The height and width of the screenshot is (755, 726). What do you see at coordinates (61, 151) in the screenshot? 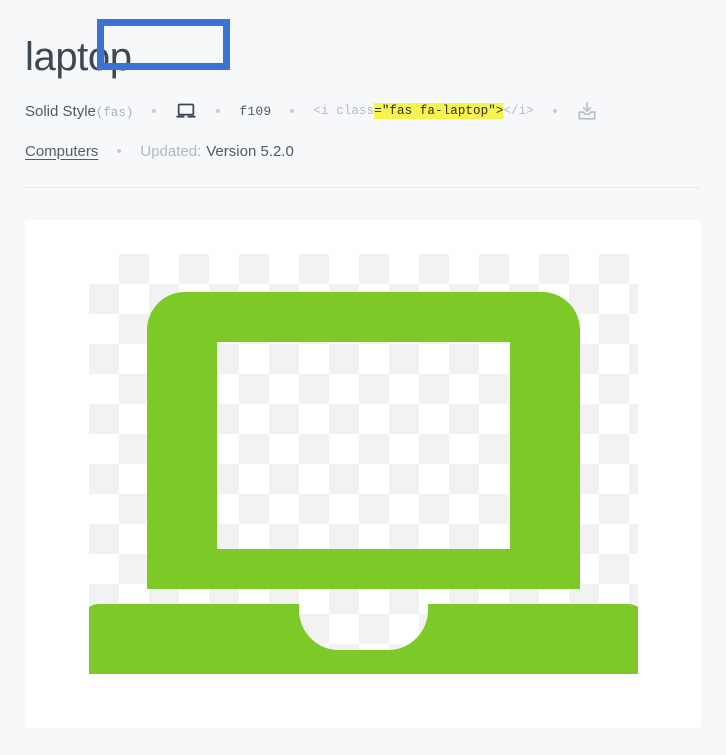
I see `category-link: Computers` at bounding box center [61, 151].